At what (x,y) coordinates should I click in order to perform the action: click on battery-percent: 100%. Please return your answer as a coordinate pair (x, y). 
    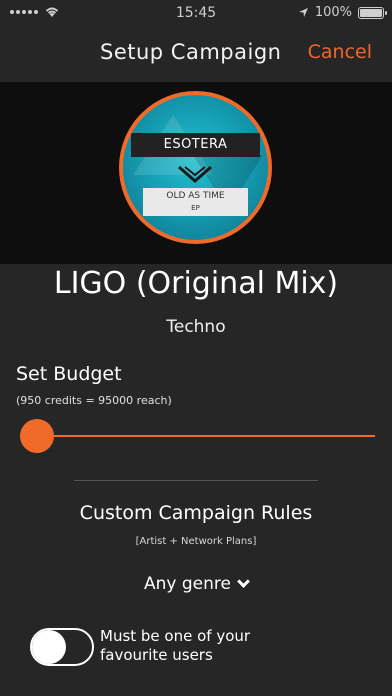
    Looking at the image, I should click on (333, 12).